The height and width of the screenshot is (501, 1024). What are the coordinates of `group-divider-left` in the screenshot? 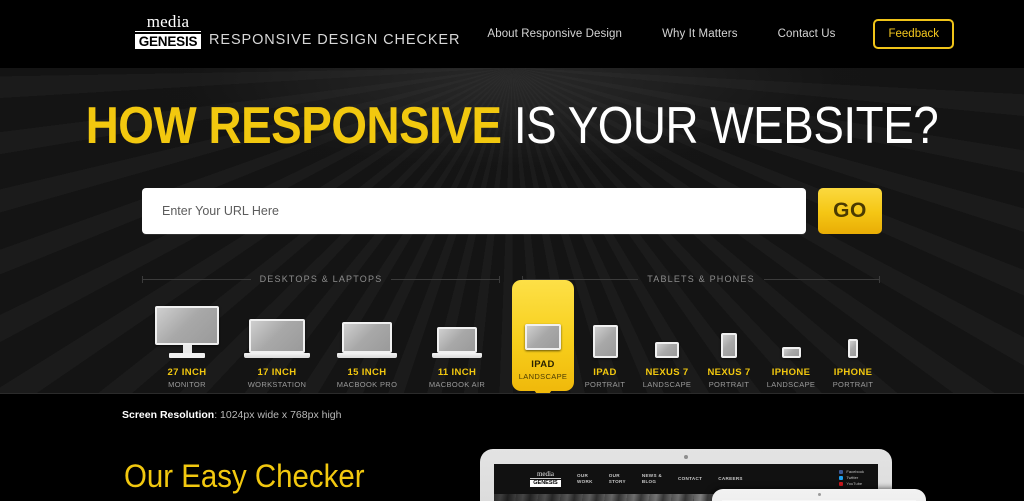 It's located at (196, 279).